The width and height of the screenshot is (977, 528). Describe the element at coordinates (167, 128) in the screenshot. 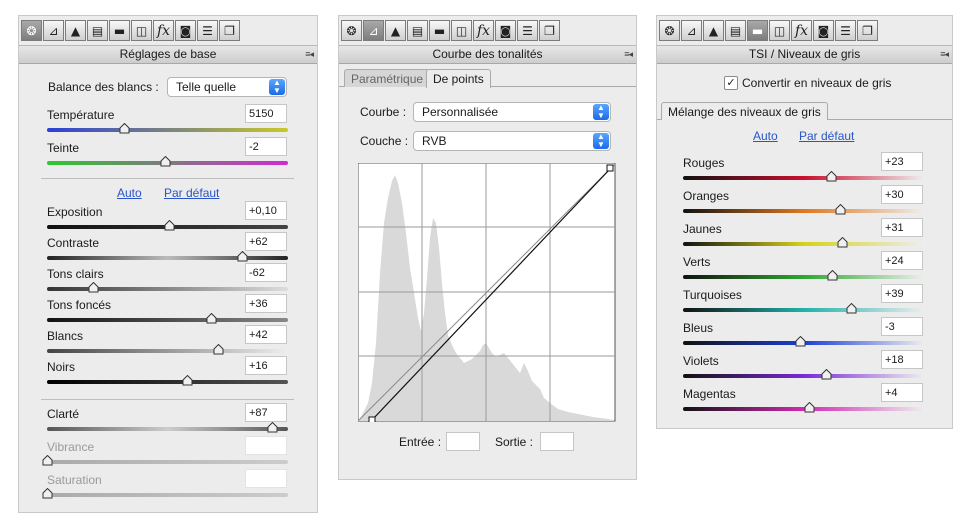

I see `temperature-slider-track` at that location.